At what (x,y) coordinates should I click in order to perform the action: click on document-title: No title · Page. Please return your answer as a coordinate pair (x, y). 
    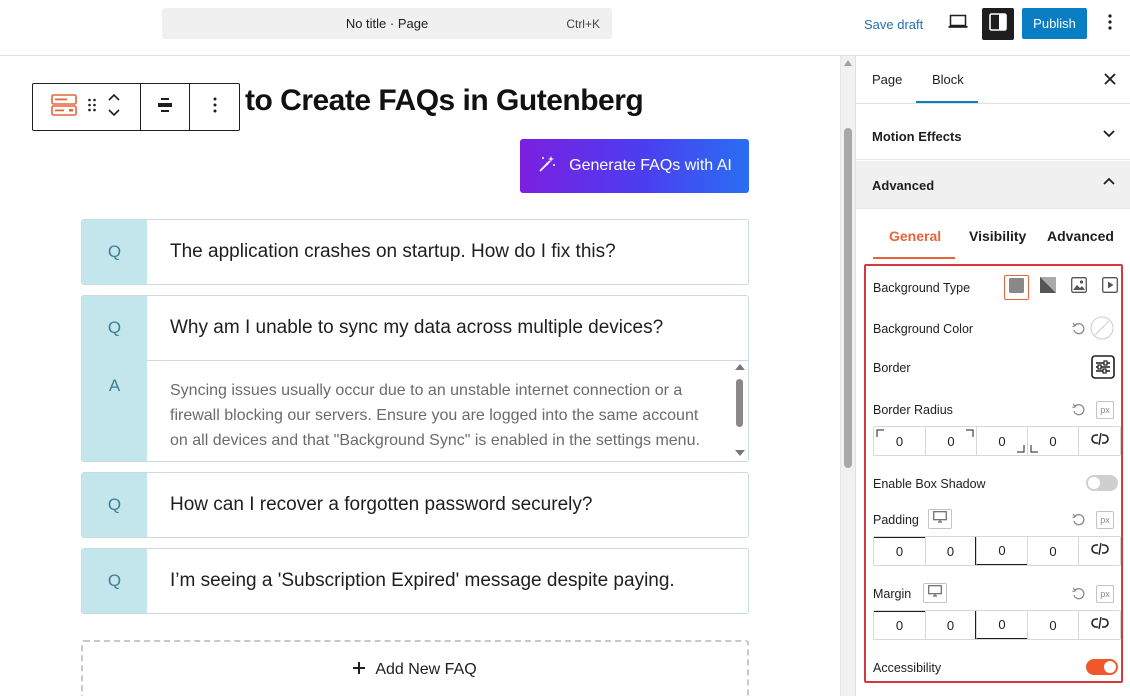
    Looking at the image, I should click on (387, 23).